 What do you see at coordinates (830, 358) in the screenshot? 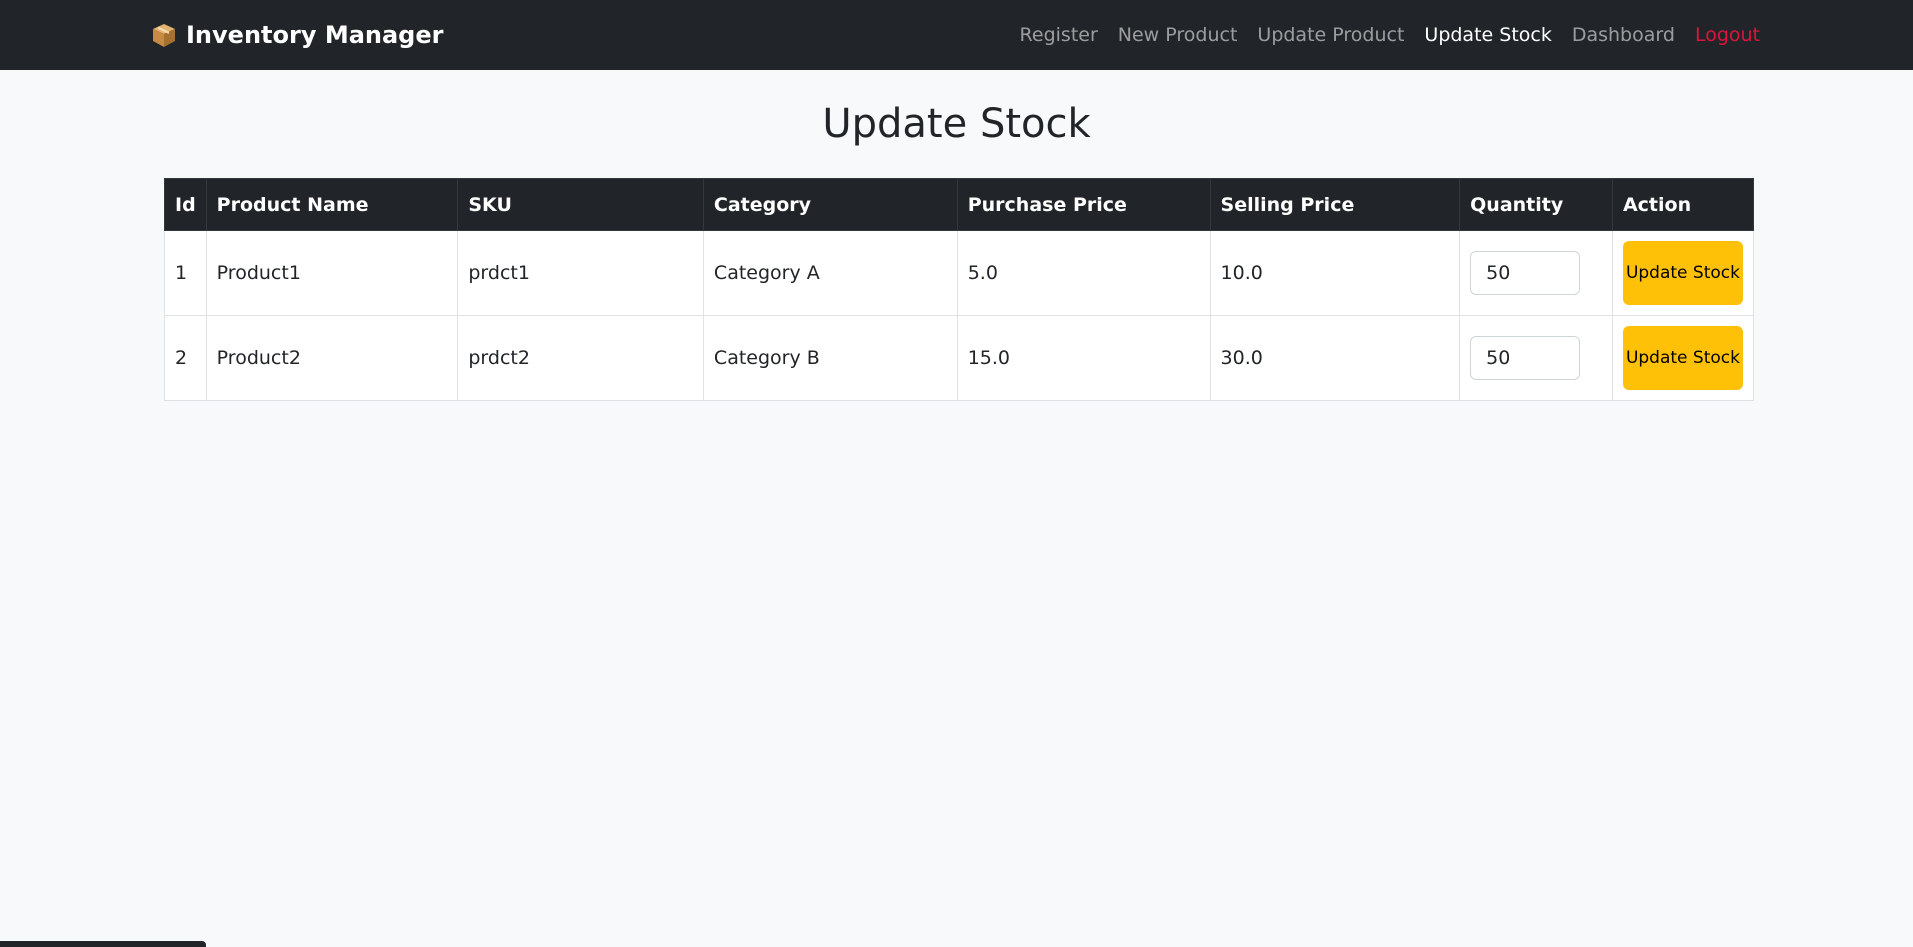
I see `cell-category: Category B` at bounding box center [830, 358].